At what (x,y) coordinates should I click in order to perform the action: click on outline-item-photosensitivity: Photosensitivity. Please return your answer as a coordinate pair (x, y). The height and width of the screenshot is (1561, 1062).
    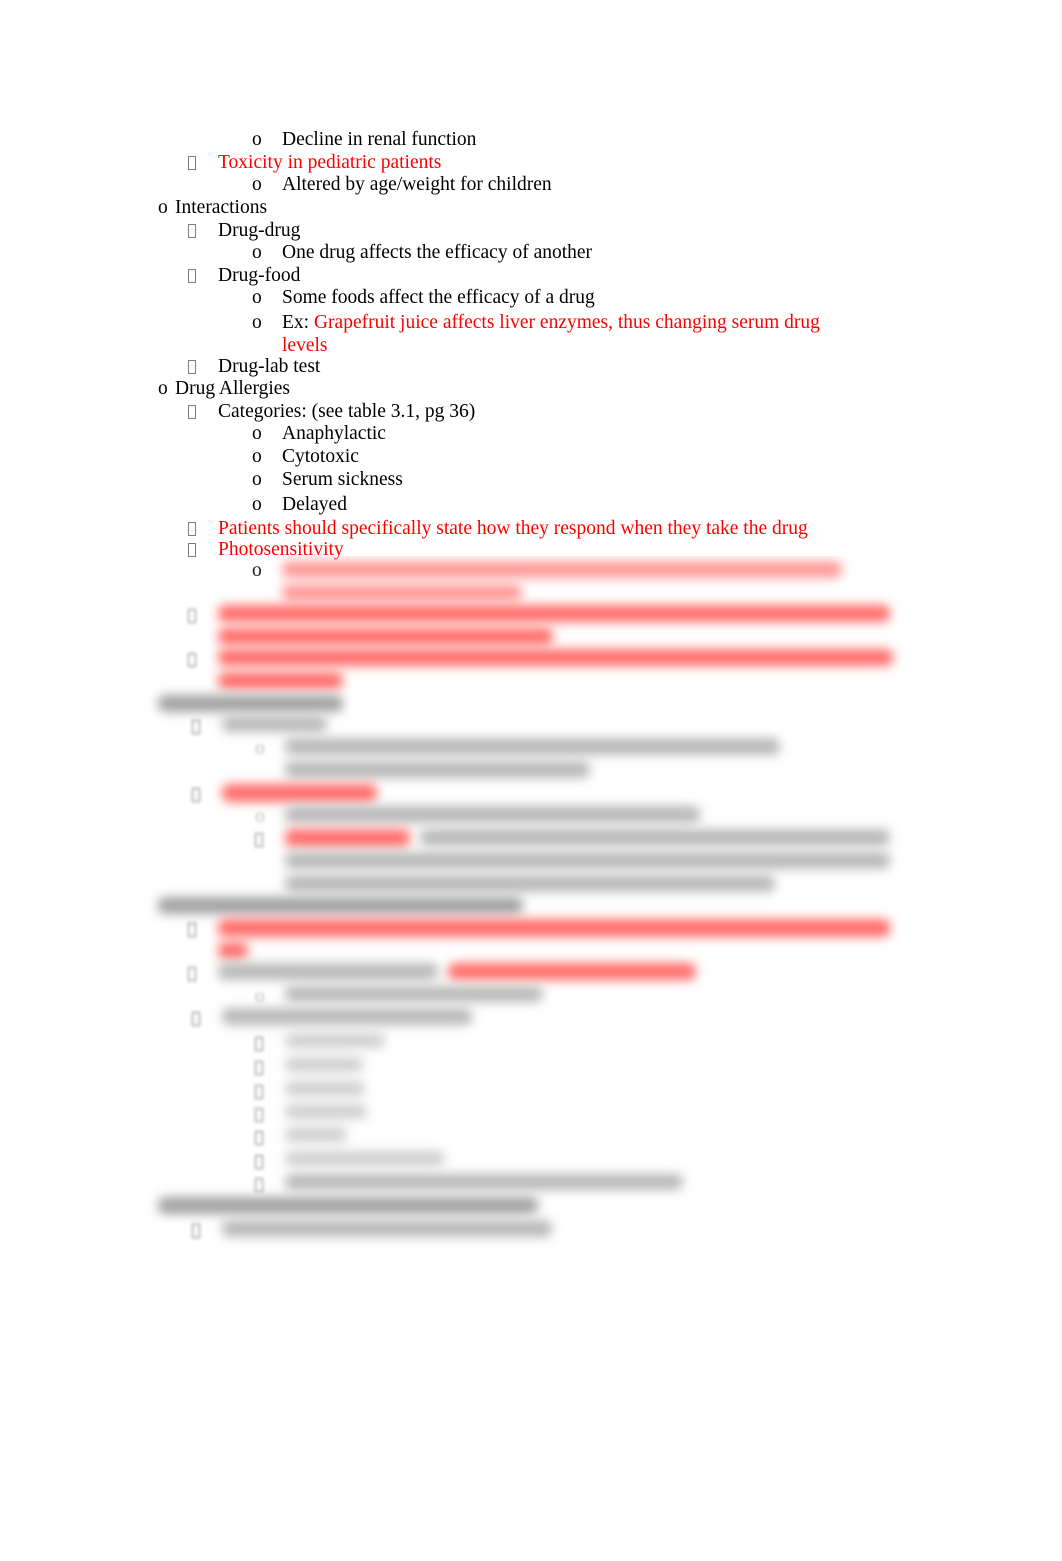
    Looking at the image, I should click on (281, 549).